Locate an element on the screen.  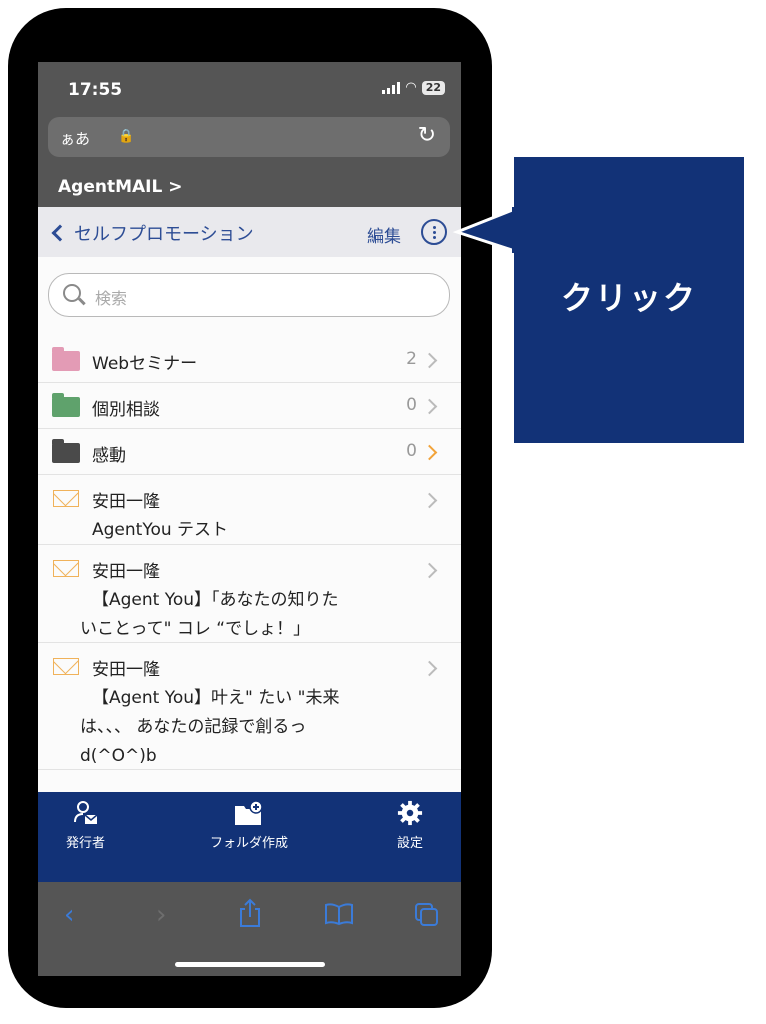
status-icons: ◠ 22 is located at coordinates (413, 87).